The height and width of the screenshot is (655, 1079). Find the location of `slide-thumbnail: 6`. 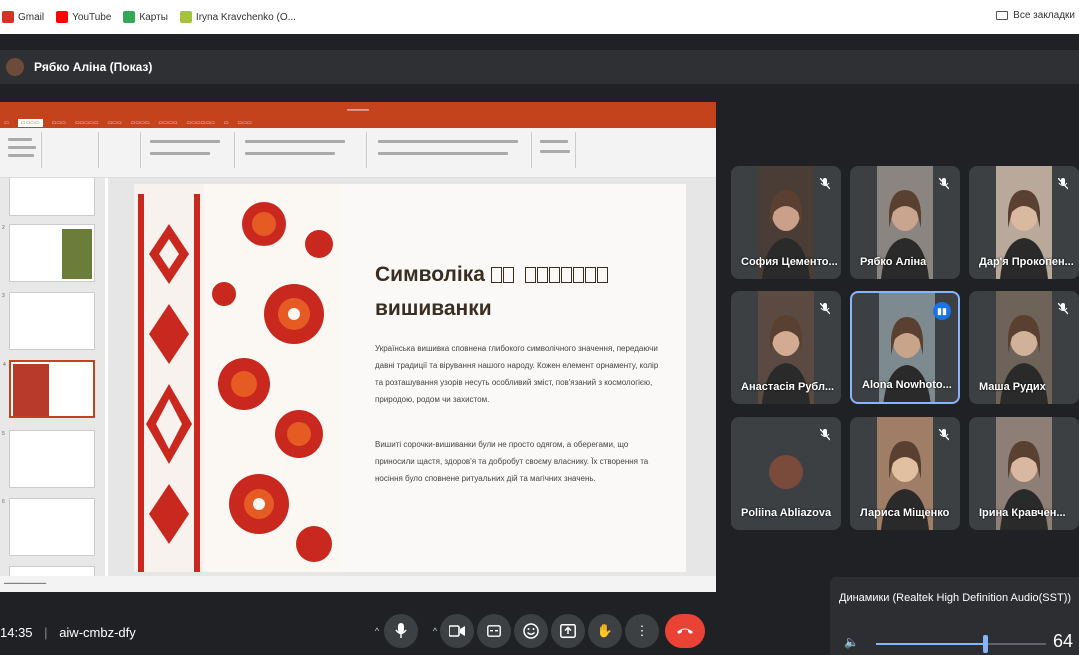

slide-thumbnail: 6 is located at coordinates (48, 527).